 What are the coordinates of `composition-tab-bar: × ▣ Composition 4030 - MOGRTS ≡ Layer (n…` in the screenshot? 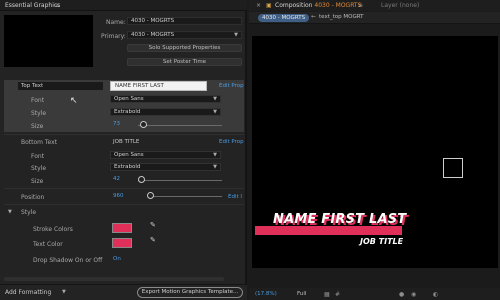 It's located at (374, 5).